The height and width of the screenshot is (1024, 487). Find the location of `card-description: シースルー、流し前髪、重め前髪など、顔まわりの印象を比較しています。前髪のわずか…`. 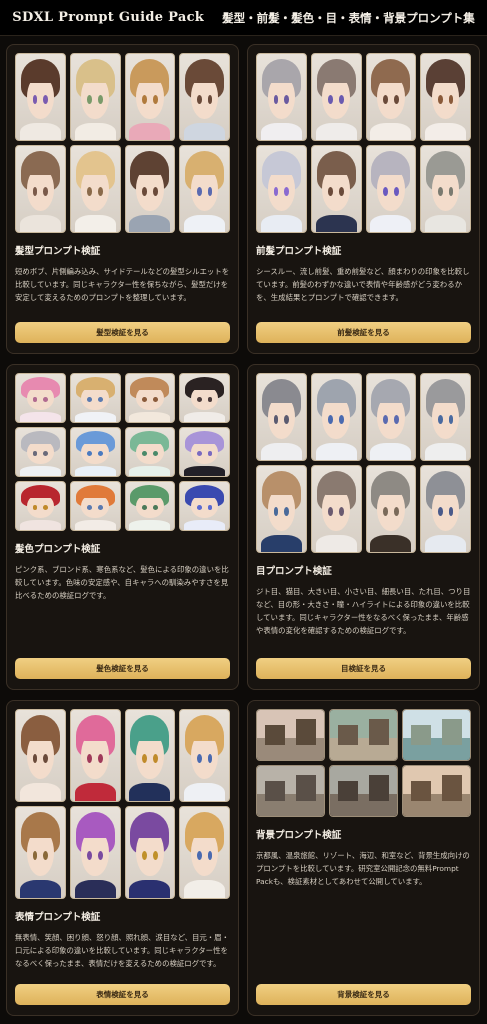

card-description: シースルー、流し前髪、重め前髪など、顔まわりの印象を比較しています。前髪のわずか… is located at coordinates (363, 284).